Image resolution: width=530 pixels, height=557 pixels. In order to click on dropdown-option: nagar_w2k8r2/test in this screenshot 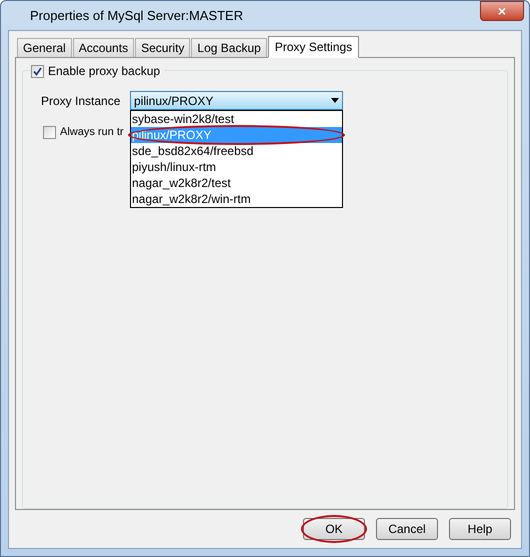, I will do `click(236, 183)`.